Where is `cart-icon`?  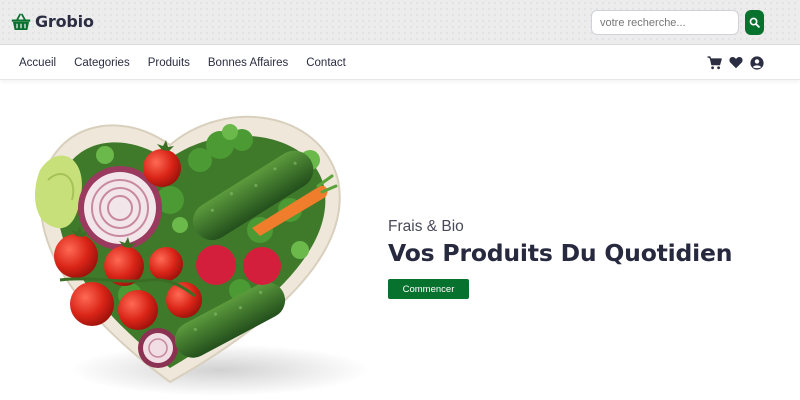 cart-icon is located at coordinates (714, 62).